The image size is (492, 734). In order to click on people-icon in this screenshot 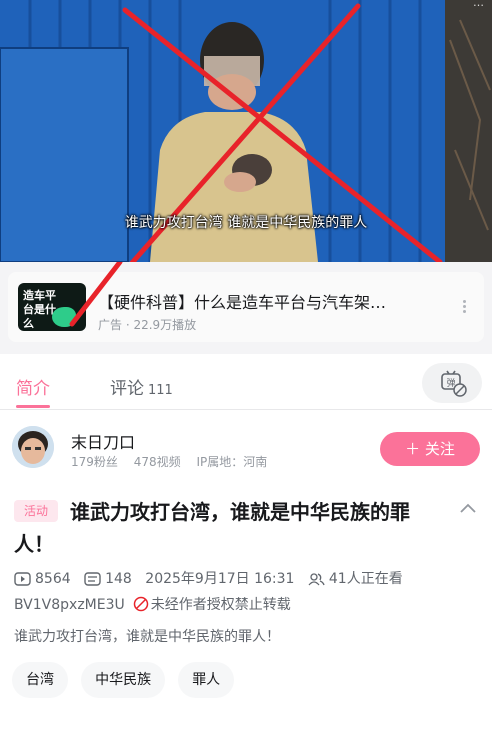, I will do `click(316, 579)`.